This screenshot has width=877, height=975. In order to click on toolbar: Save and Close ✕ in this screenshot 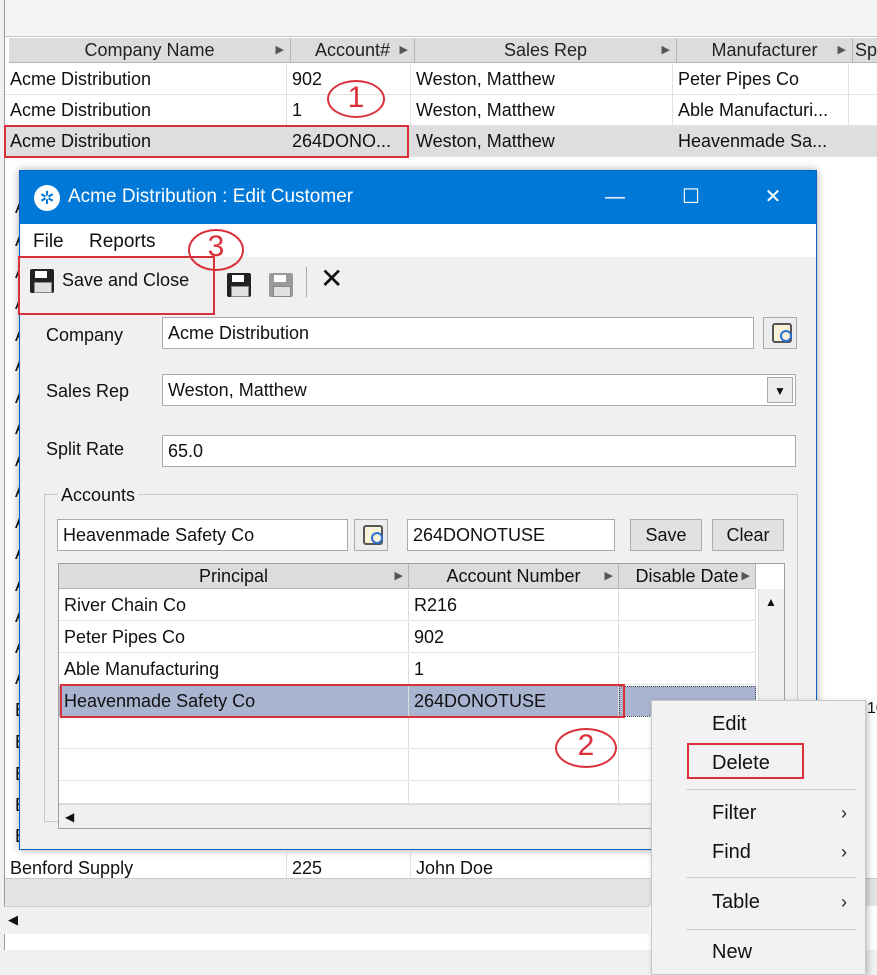, I will do `click(418, 282)`.